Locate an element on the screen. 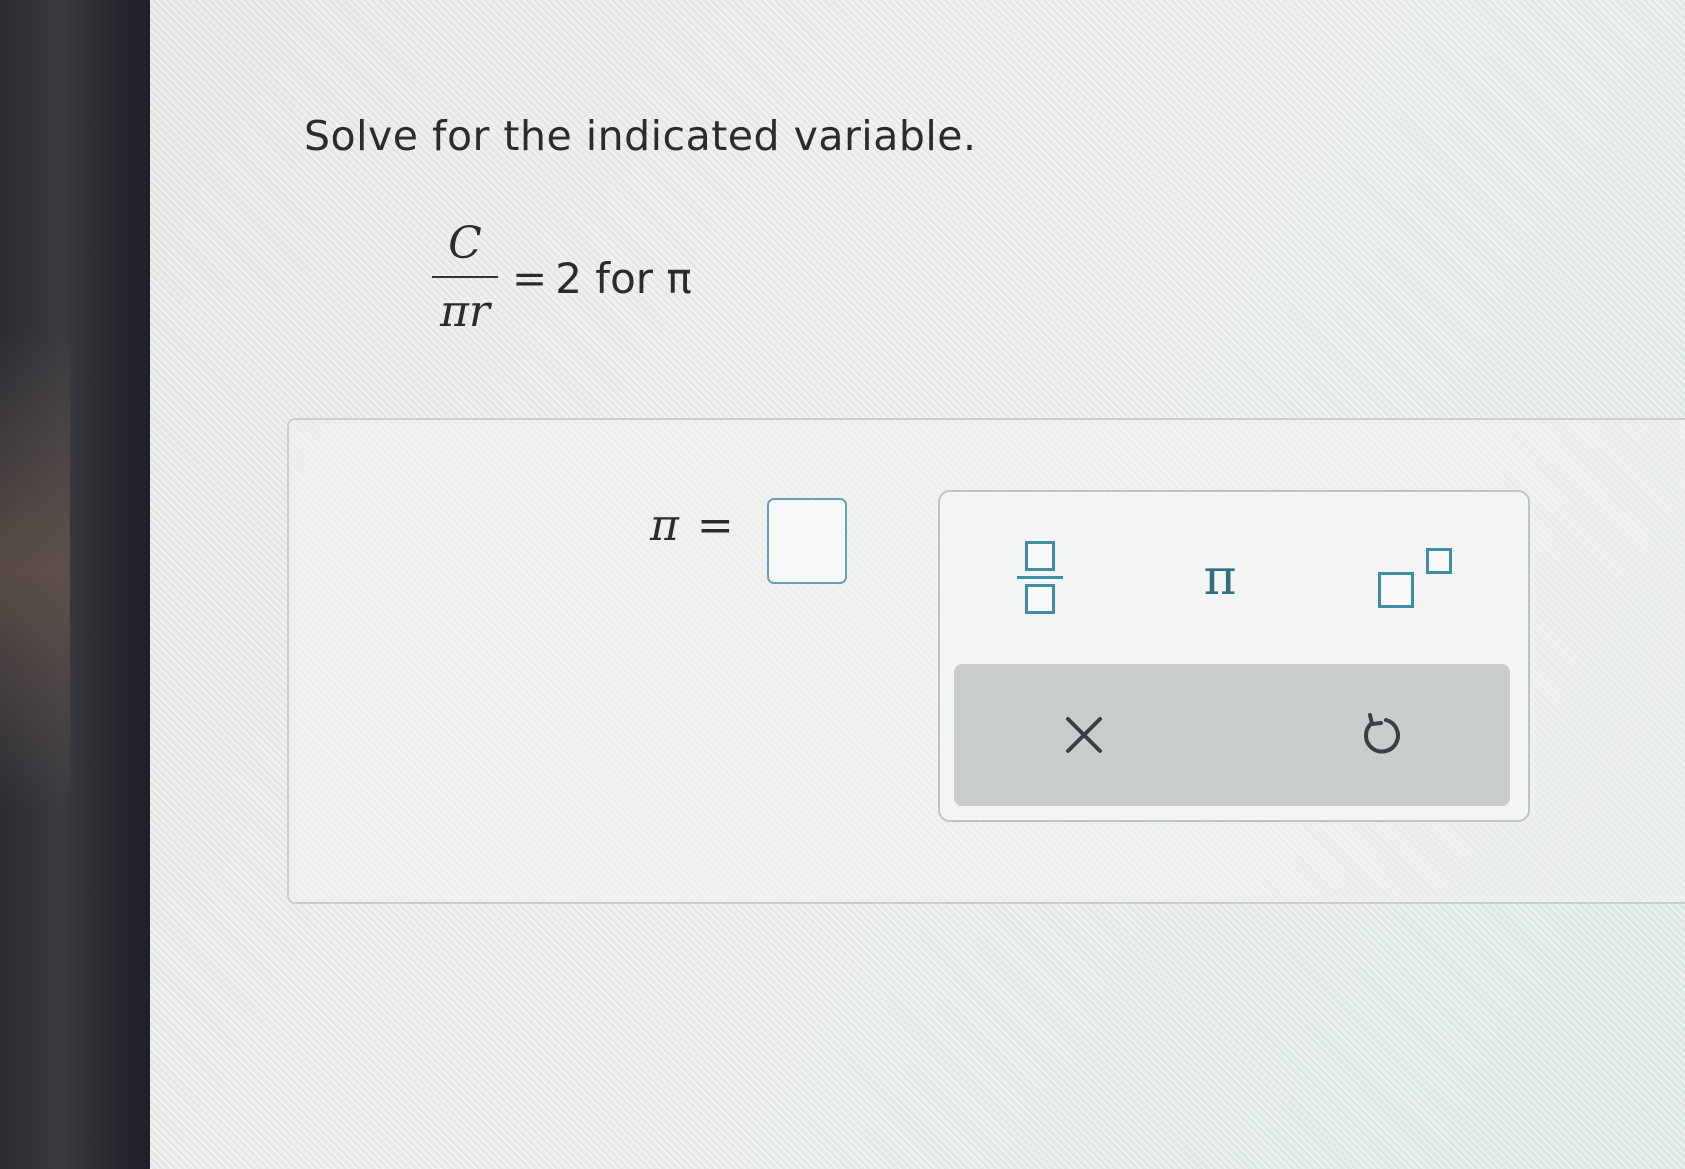  undo-button is located at coordinates (1380, 735).